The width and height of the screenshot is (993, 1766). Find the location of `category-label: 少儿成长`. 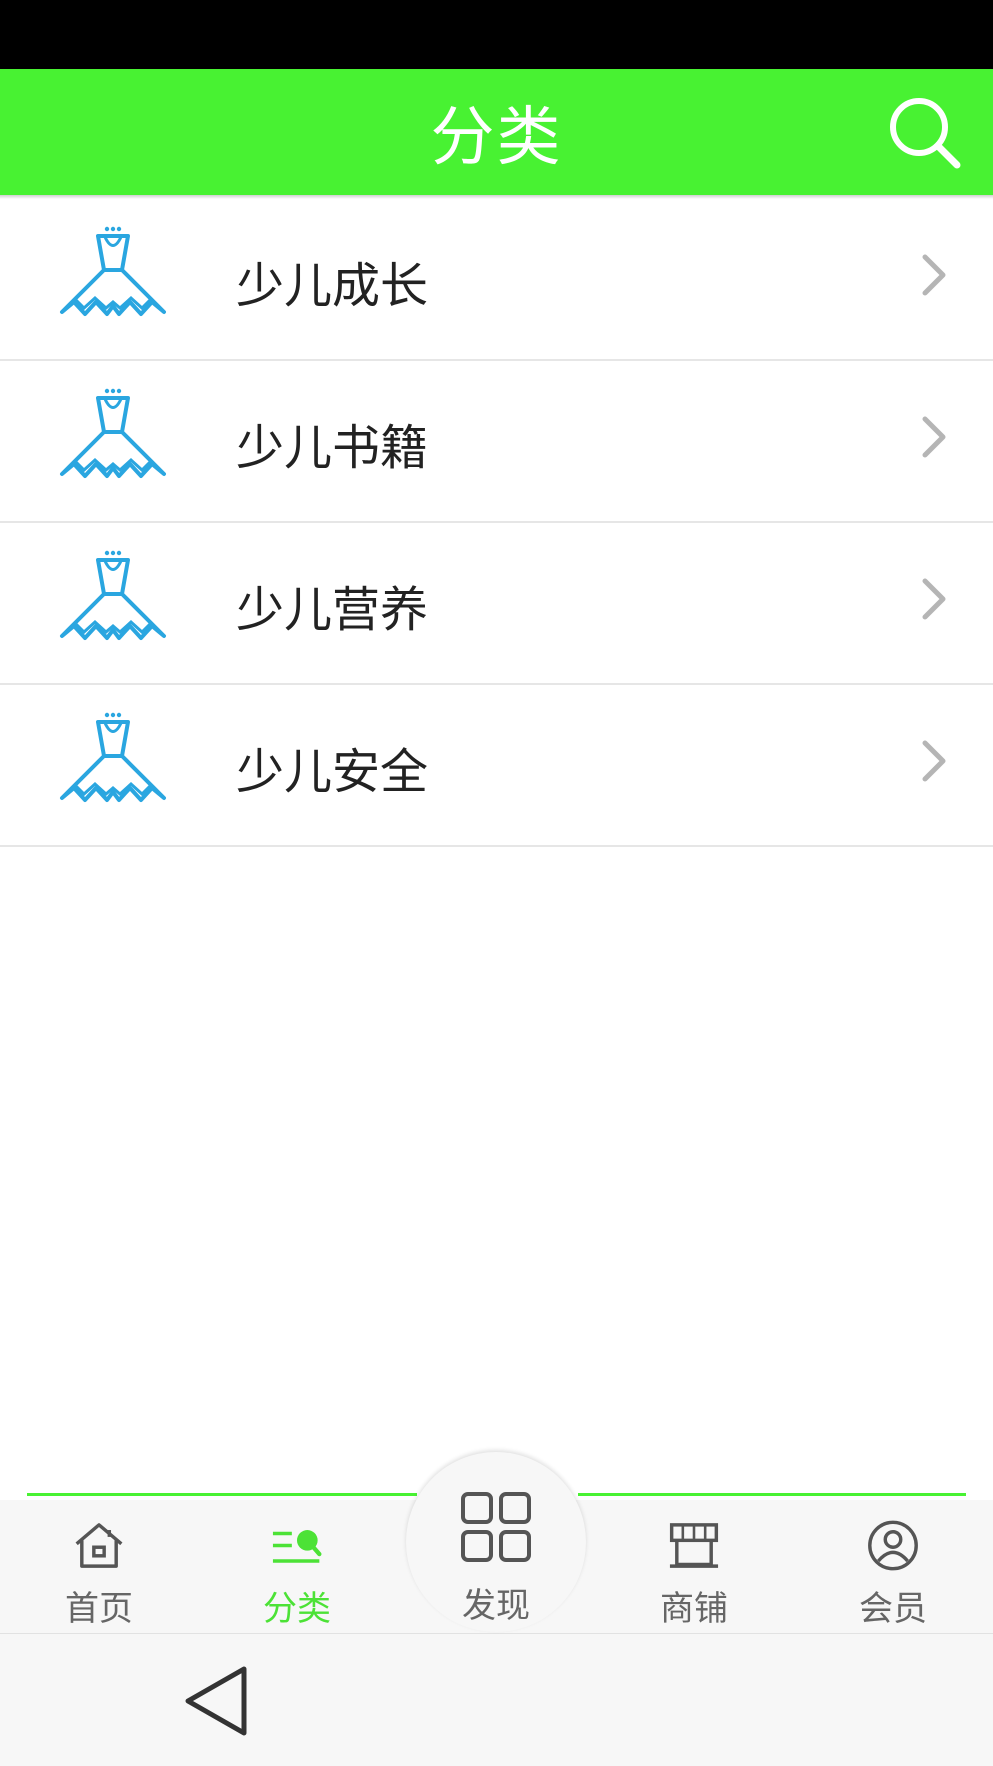

category-label: 少儿成长 is located at coordinates (332, 286).